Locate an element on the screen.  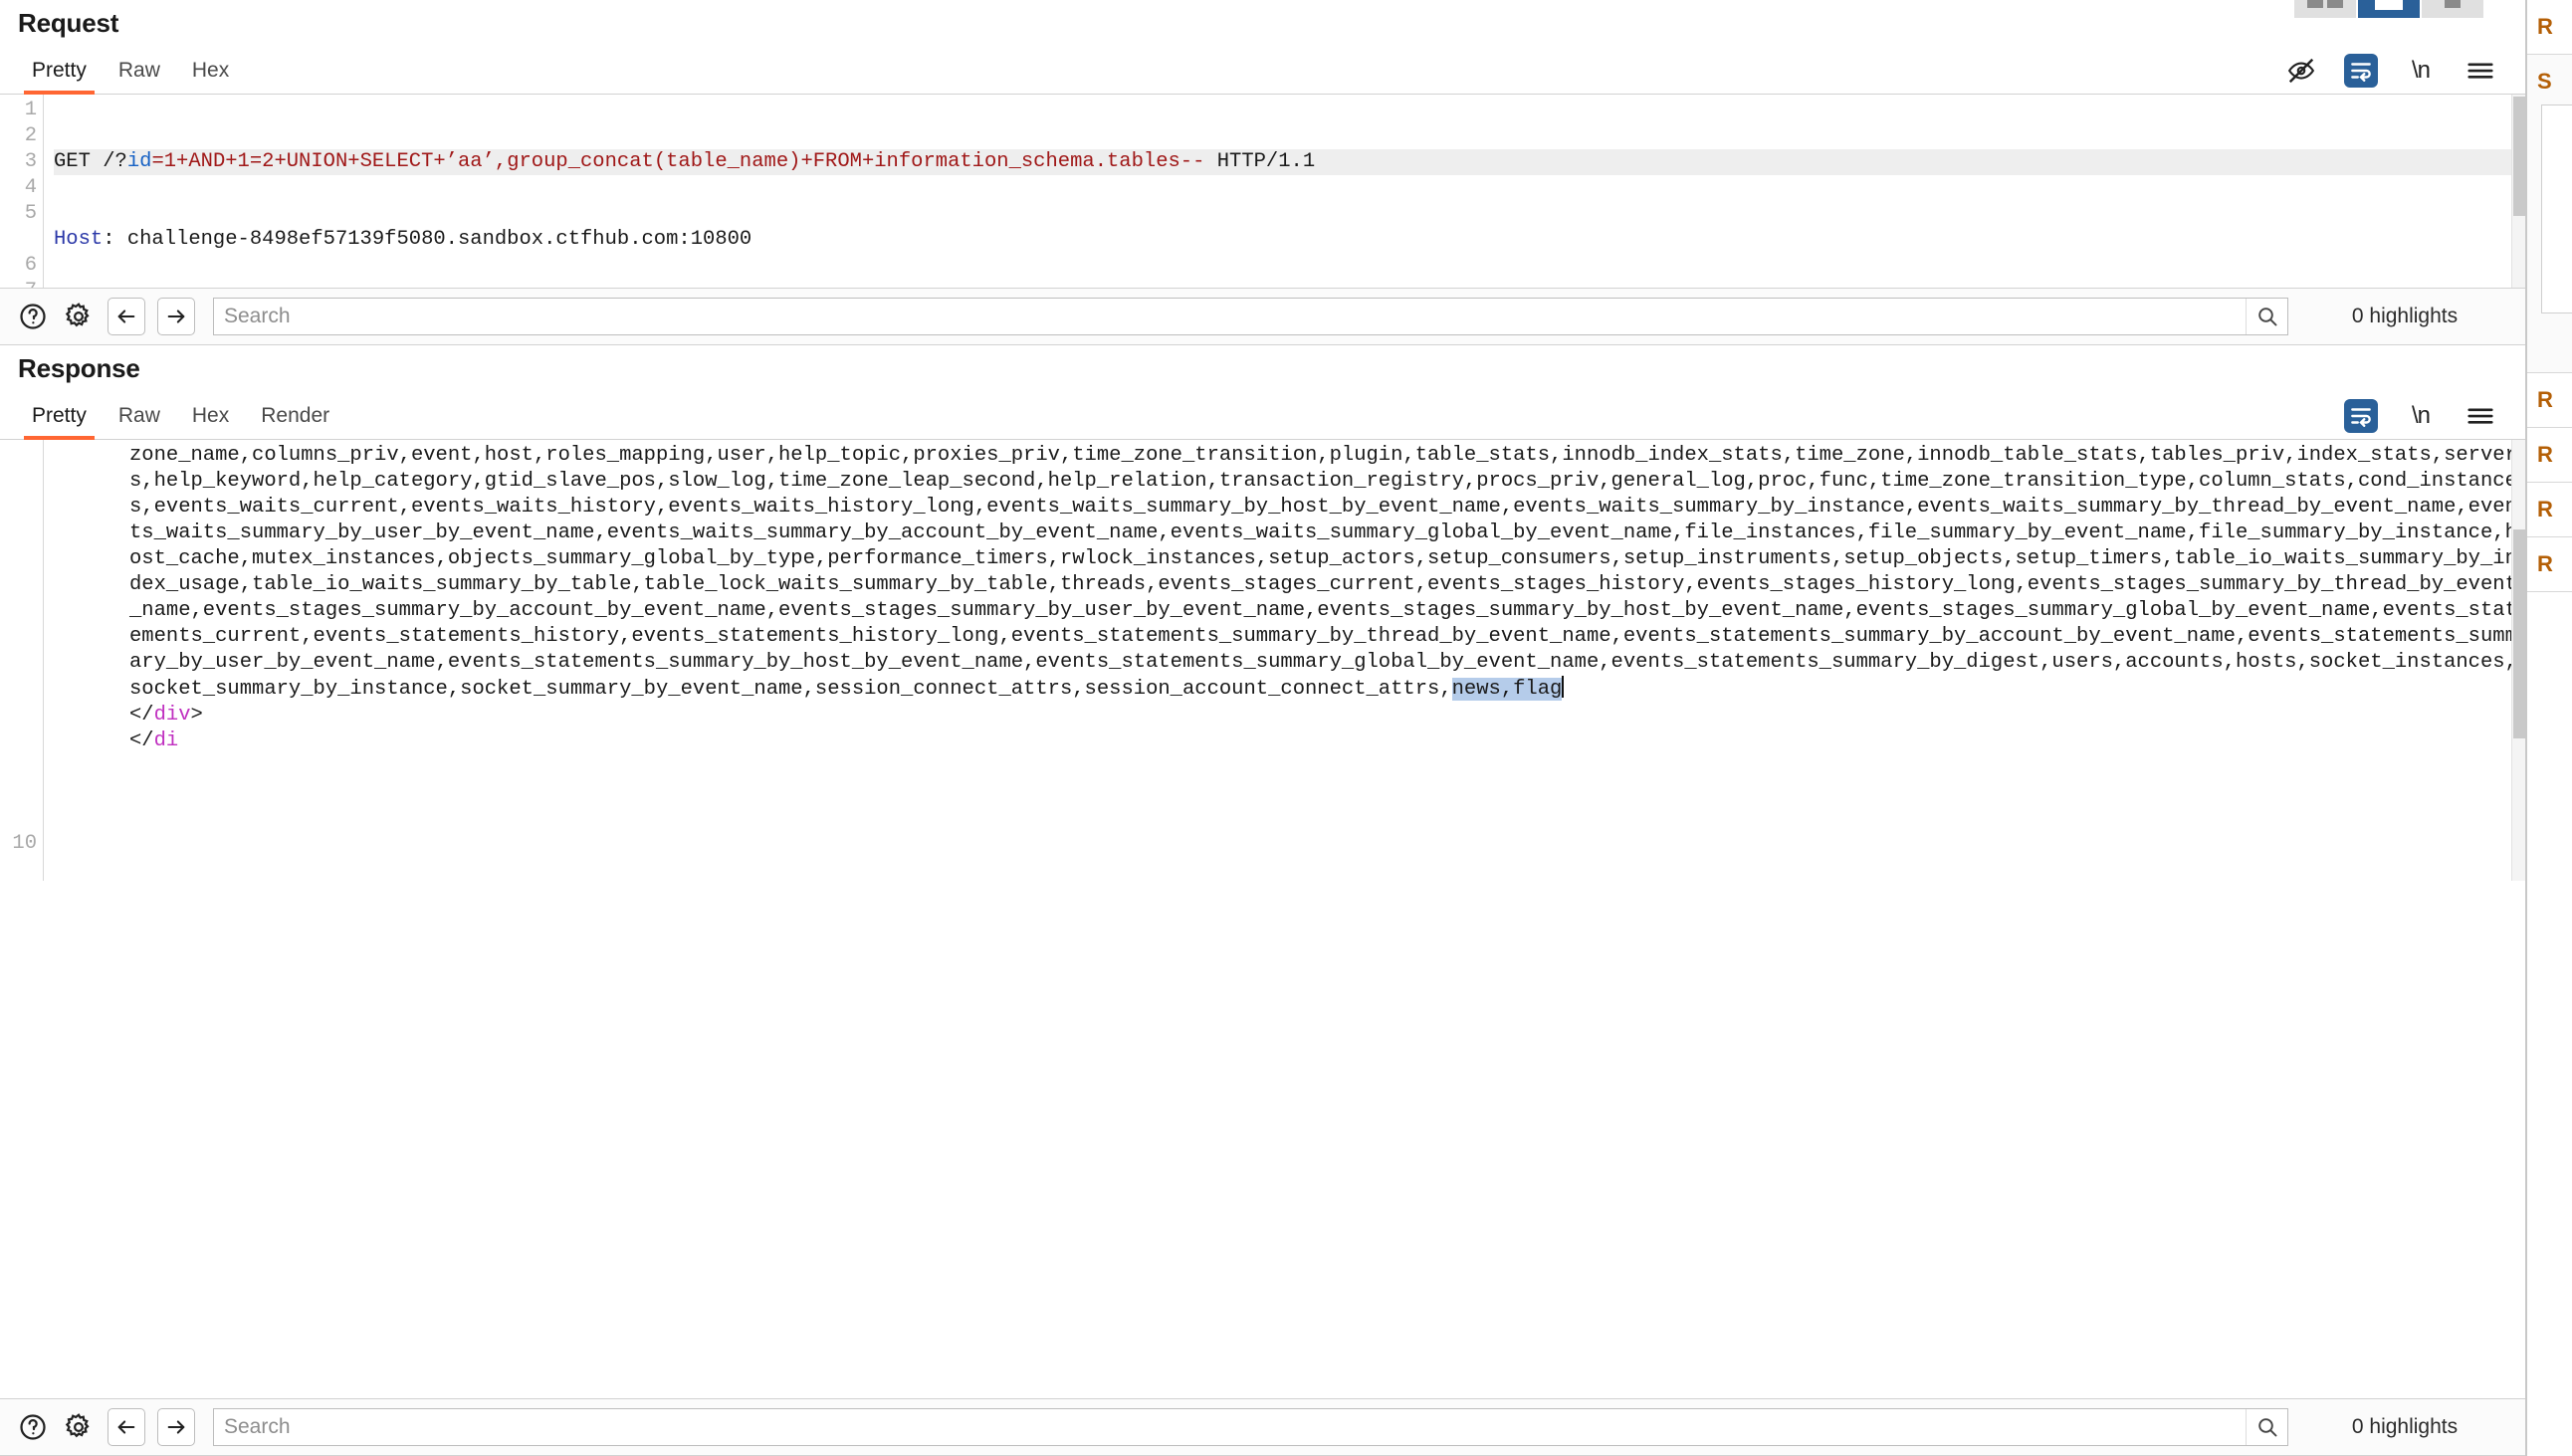
response-scrollbar-thumb is located at coordinates (2519, 633).